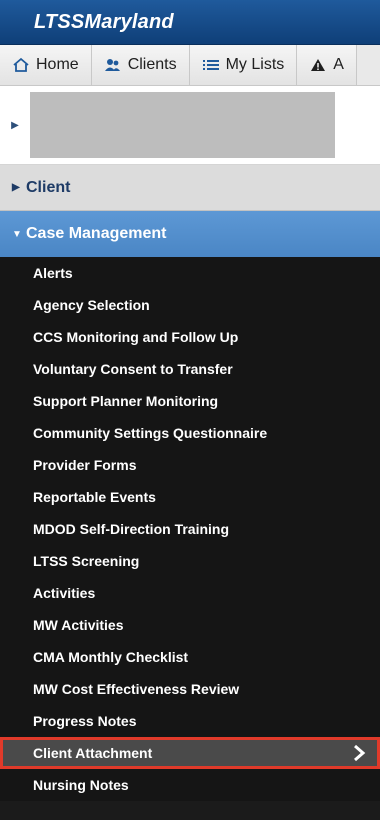 This screenshot has height=820, width=380. I want to click on expand-triangle-icon: ▶, so click(15, 125).